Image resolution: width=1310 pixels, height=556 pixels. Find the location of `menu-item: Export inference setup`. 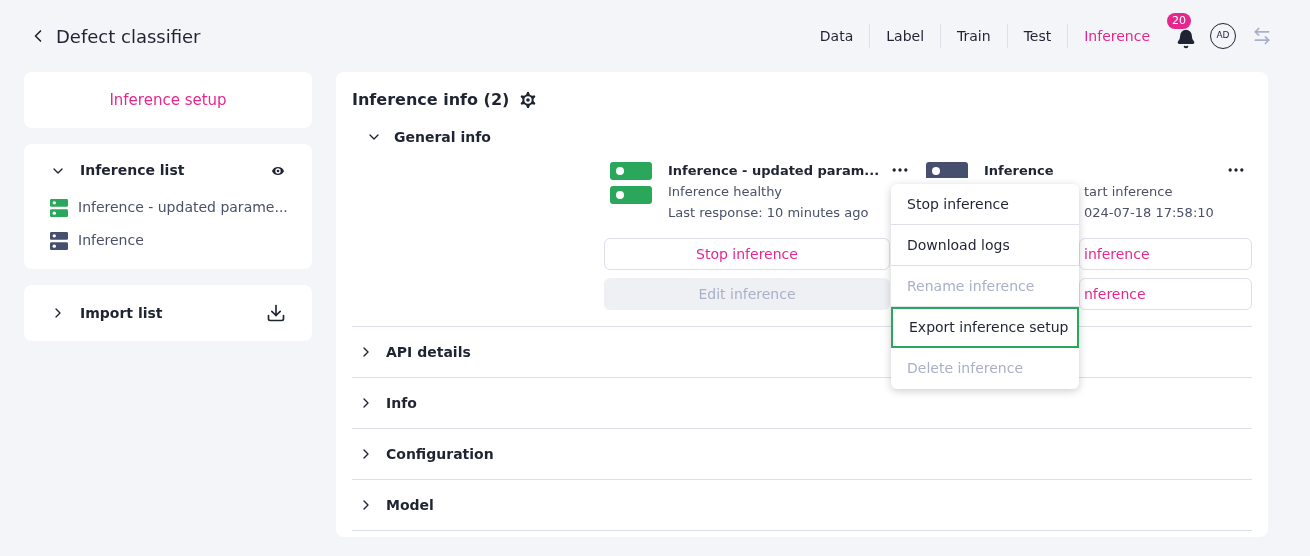

menu-item: Export inference setup is located at coordinates (985, 327).